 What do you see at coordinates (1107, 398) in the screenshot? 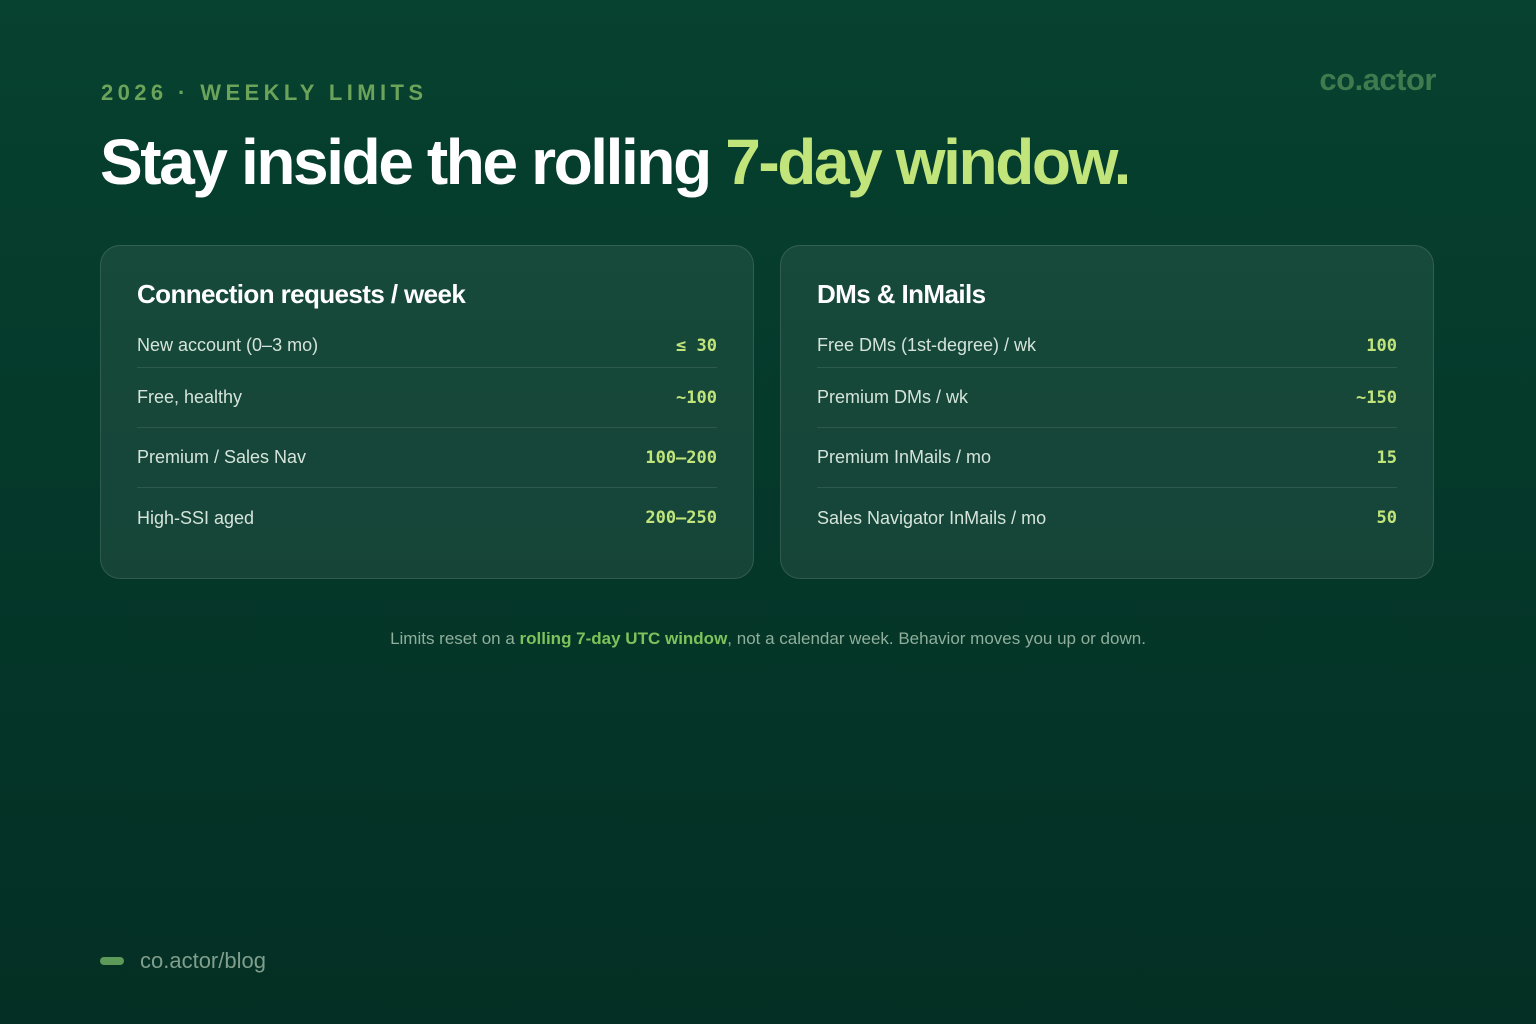
I see `limit-row: Premium DMs / wk ~150` at bounding box center [1107, 398].